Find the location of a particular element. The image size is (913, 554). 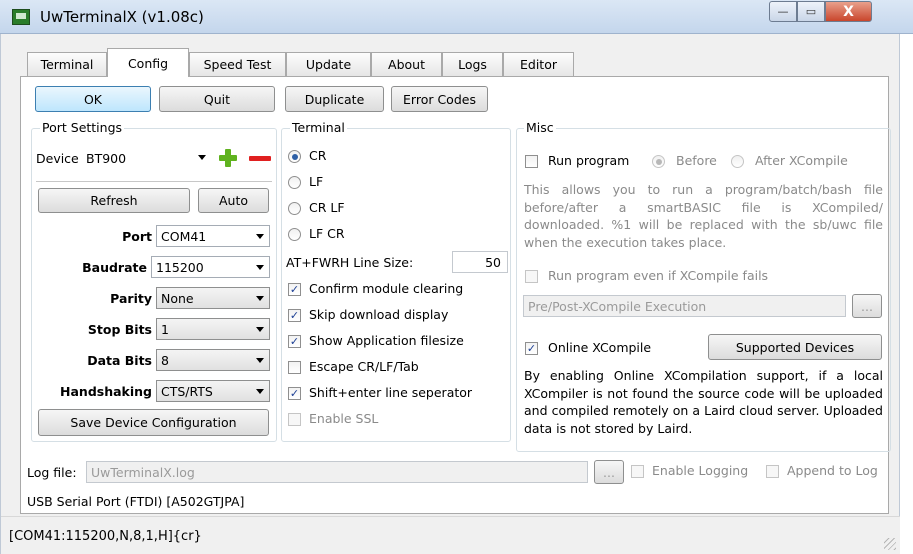

device-select: BT900 is located at coordinates (146, 158).